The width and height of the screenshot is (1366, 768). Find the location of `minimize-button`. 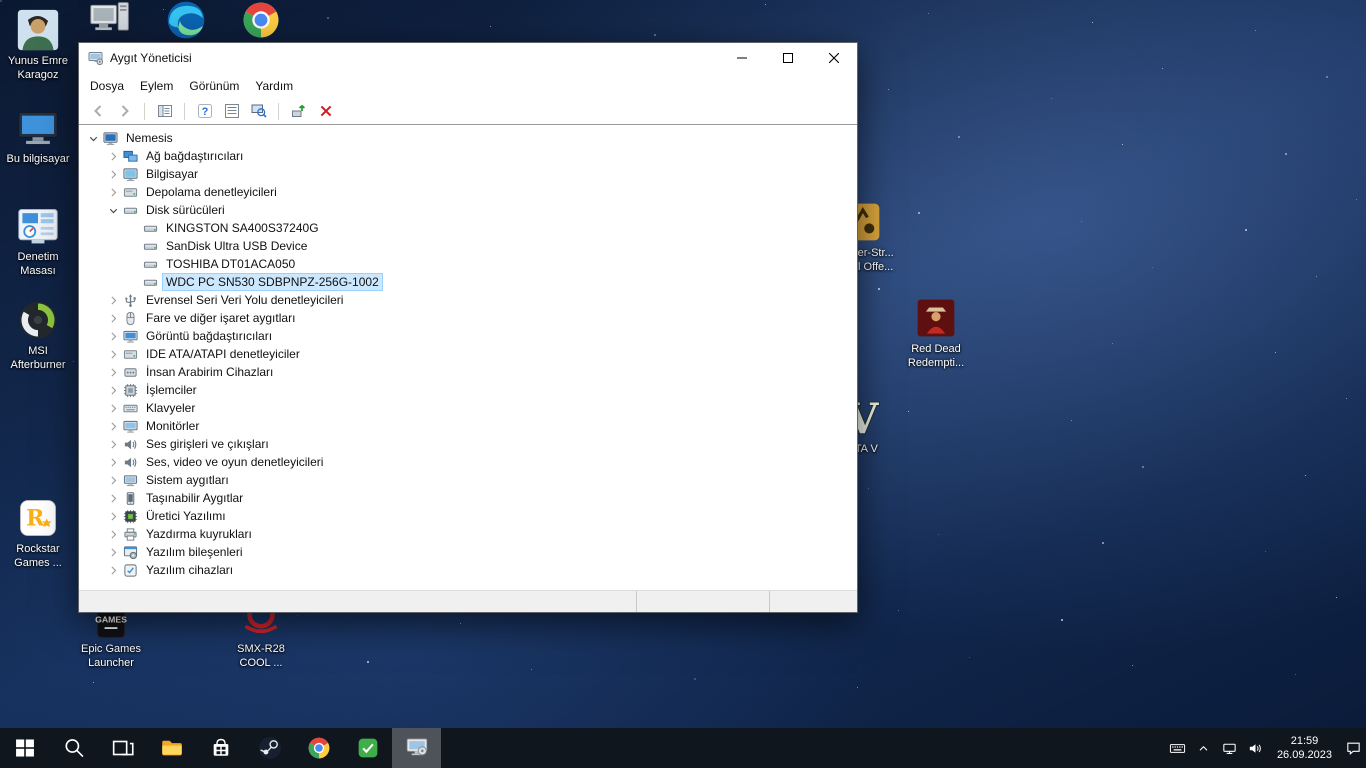

minimize-button is located at coordinates (742, 58).